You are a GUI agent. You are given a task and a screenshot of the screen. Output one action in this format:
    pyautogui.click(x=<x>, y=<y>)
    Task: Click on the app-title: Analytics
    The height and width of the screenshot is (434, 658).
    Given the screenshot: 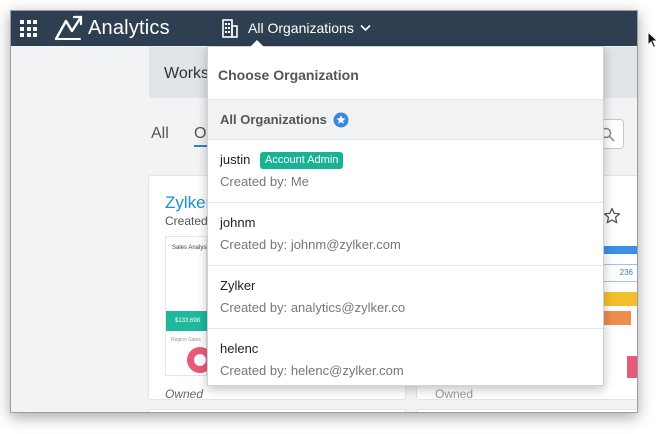 What is the action you would take?
    pyautogui.click(x=129, y=28)
    